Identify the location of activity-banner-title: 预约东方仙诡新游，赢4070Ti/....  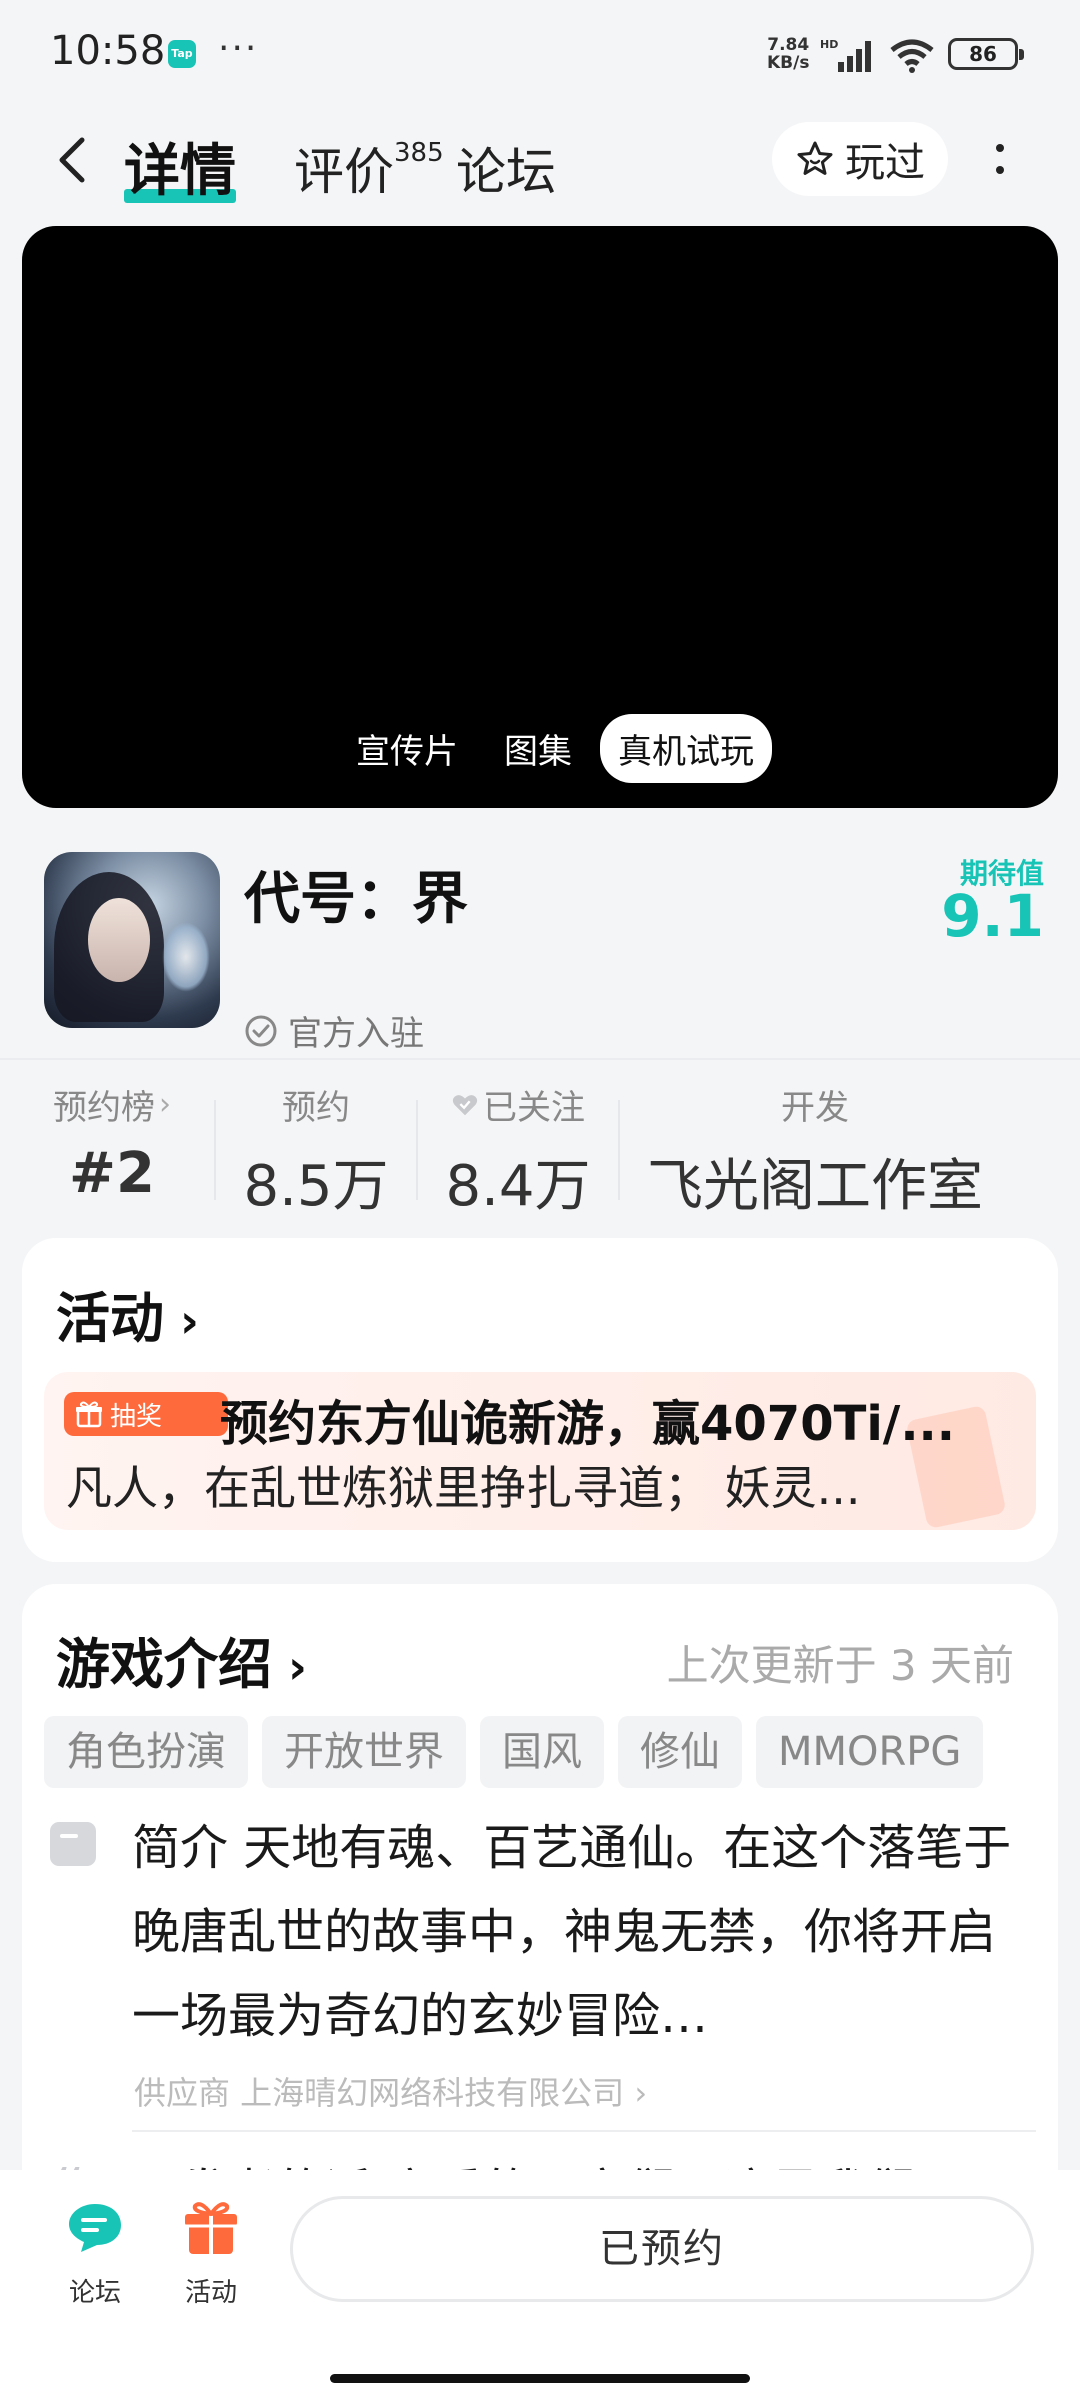
(588, 1424).